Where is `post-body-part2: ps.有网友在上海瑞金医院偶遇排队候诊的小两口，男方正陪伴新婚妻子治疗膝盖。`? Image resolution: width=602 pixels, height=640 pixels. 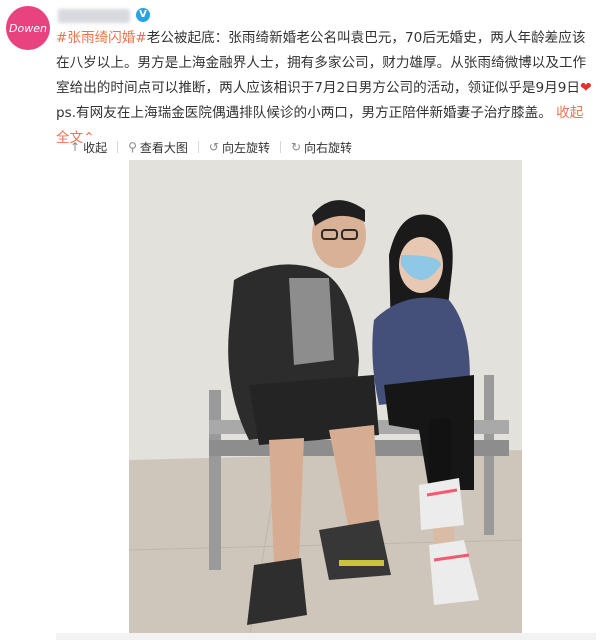
post-body-part2: ps.有网友在上海瑞金医院偶遇排队候诊的小两口，男方正陪伴新婚妻子治疗膝盖。 is located at coordinates (304, 113).